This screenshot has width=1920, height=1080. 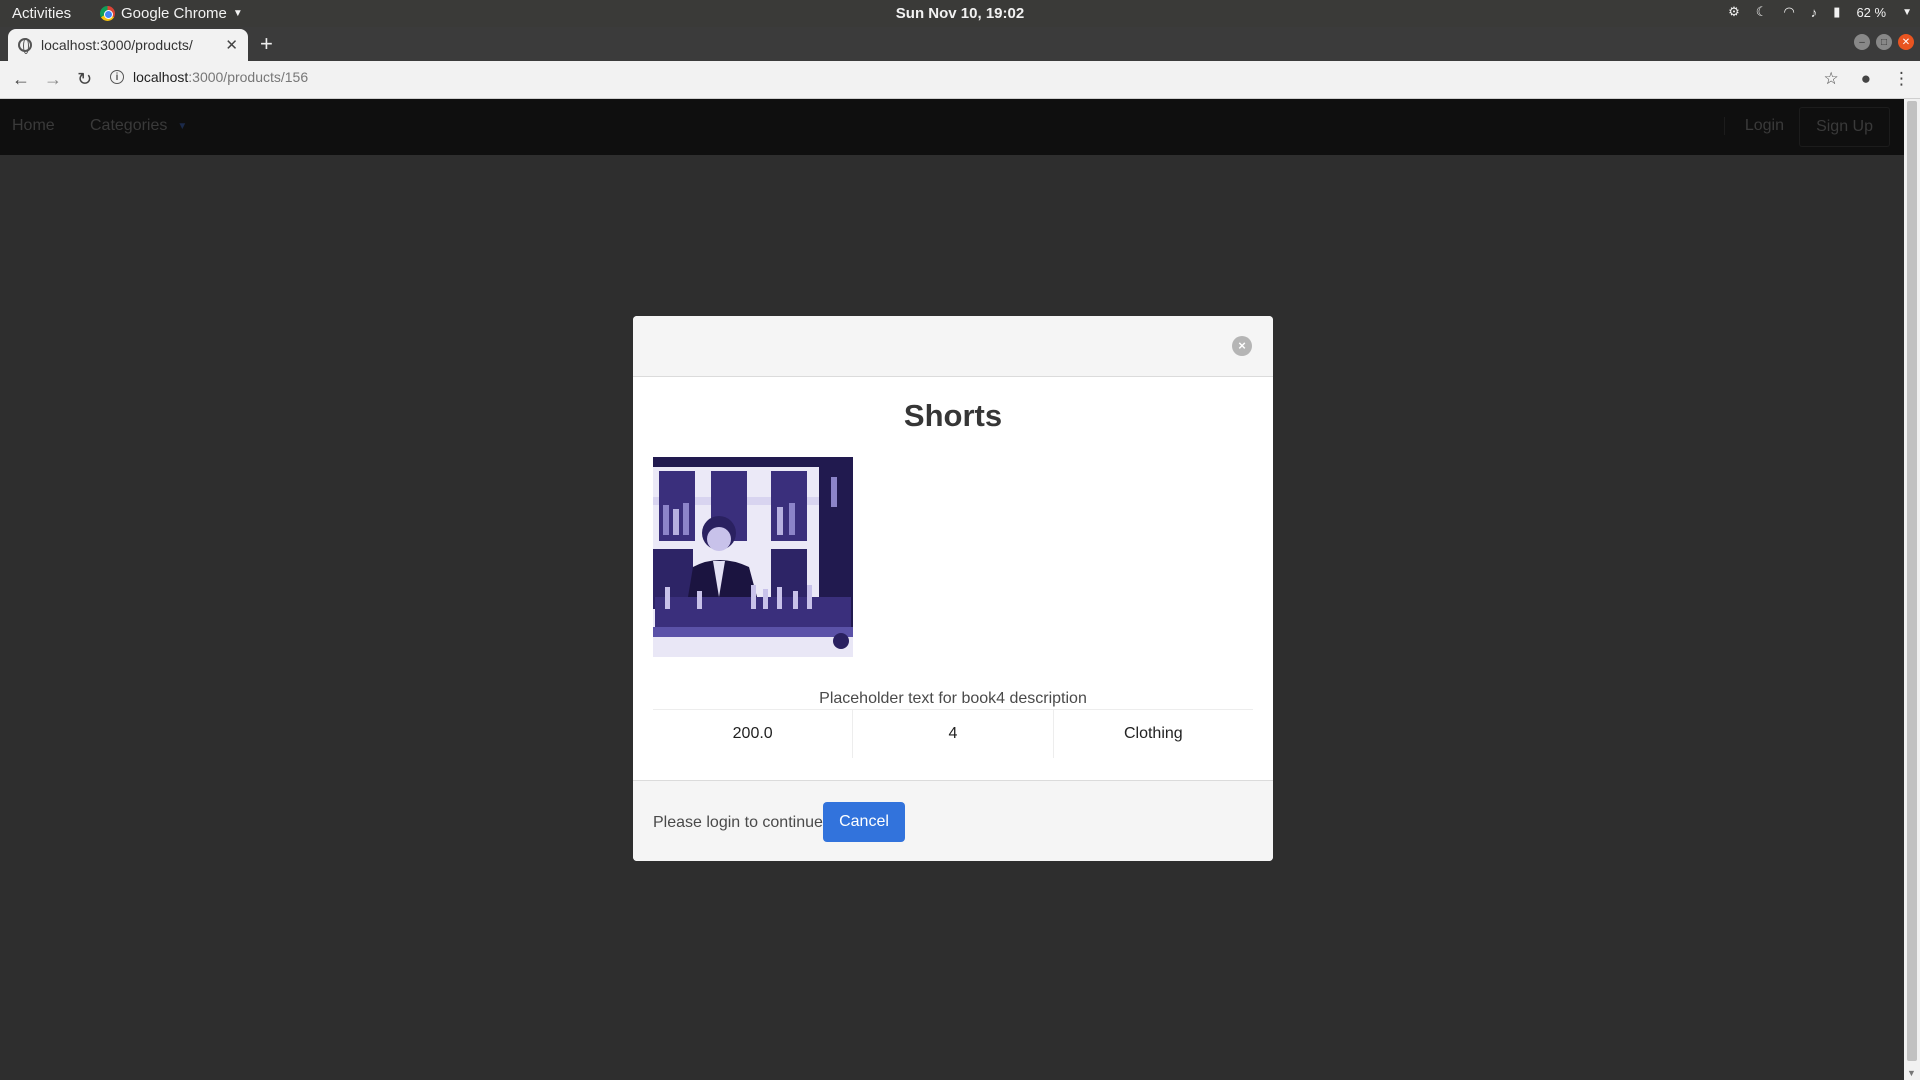 I want to click on wifi-icon: ◠, so click(x=1789, y=11).